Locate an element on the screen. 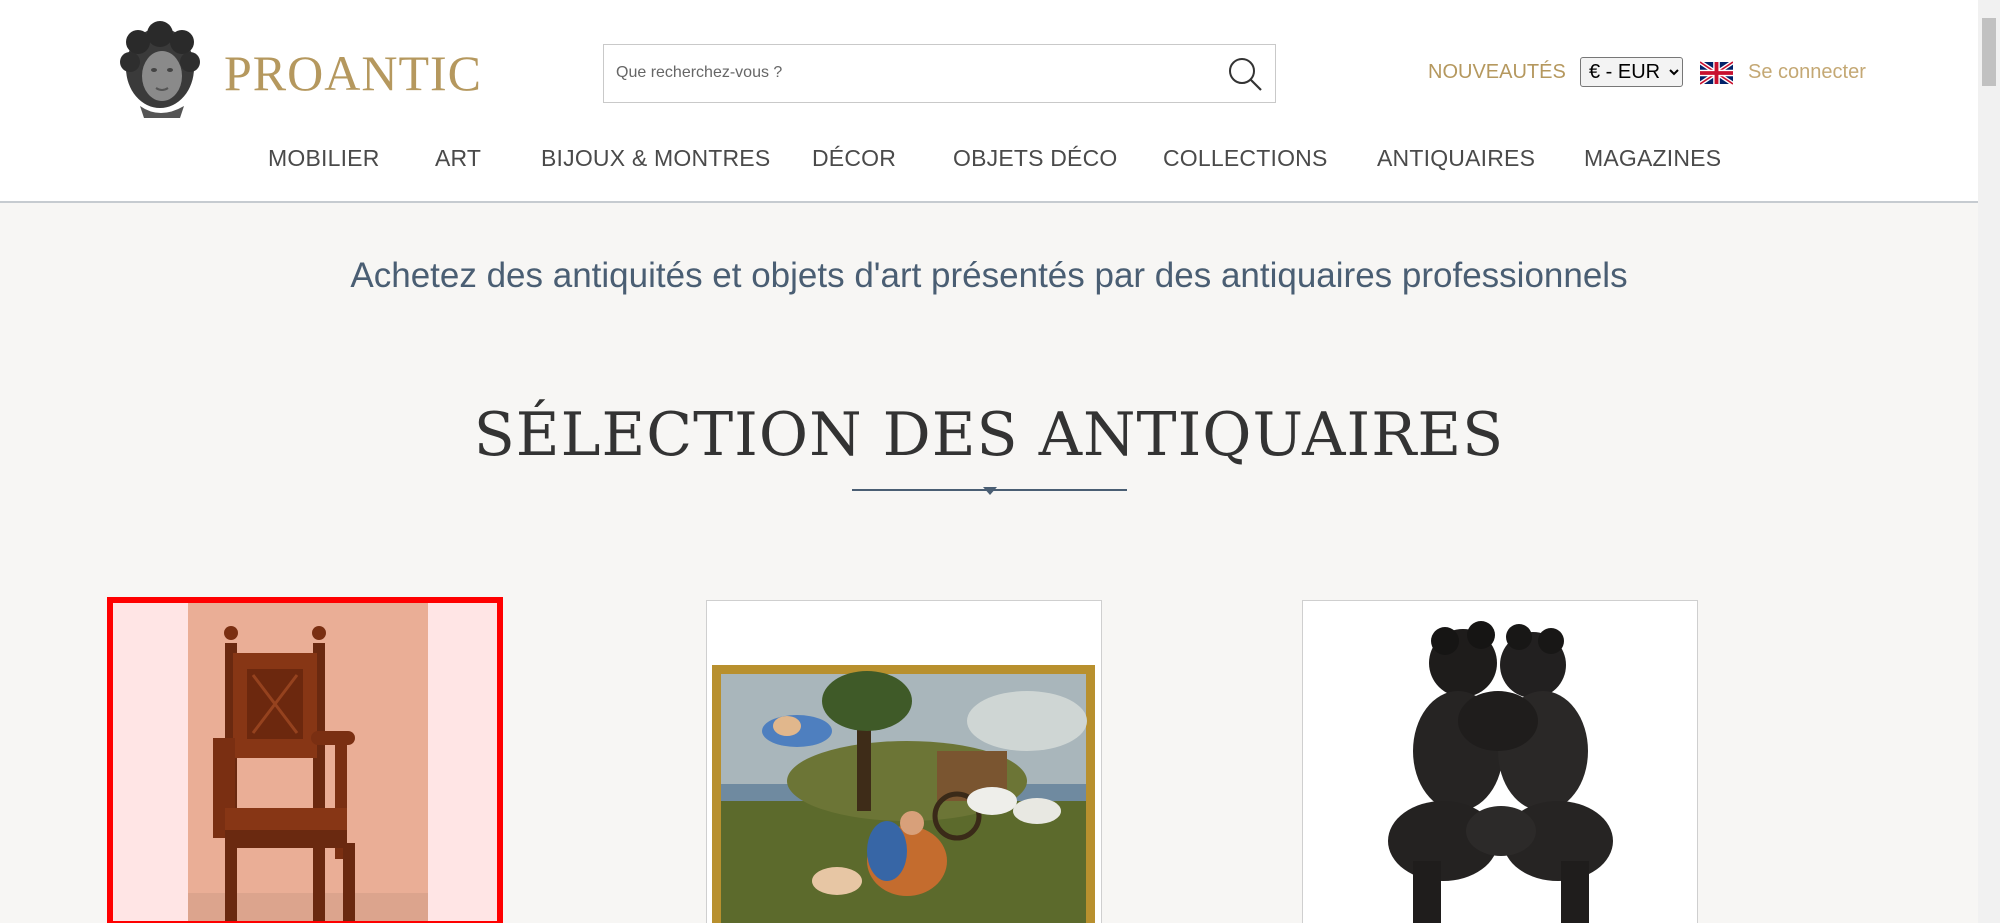  currency-select: € - EUR is located at coordinates (1631, 72).